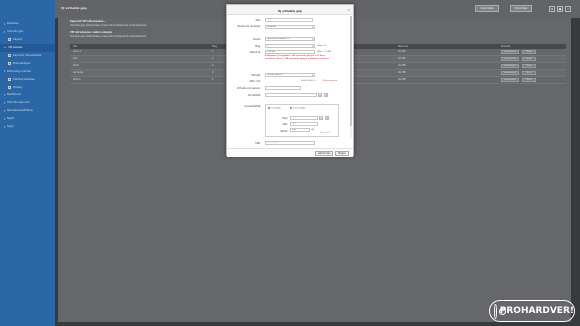 Image resolution: width=580 pixels, height=326 pixels. Describe the element at coordinates (290, 10) in the screenshot. I see `dialog-titlebar: Új virtuális gép ✕` at that location.